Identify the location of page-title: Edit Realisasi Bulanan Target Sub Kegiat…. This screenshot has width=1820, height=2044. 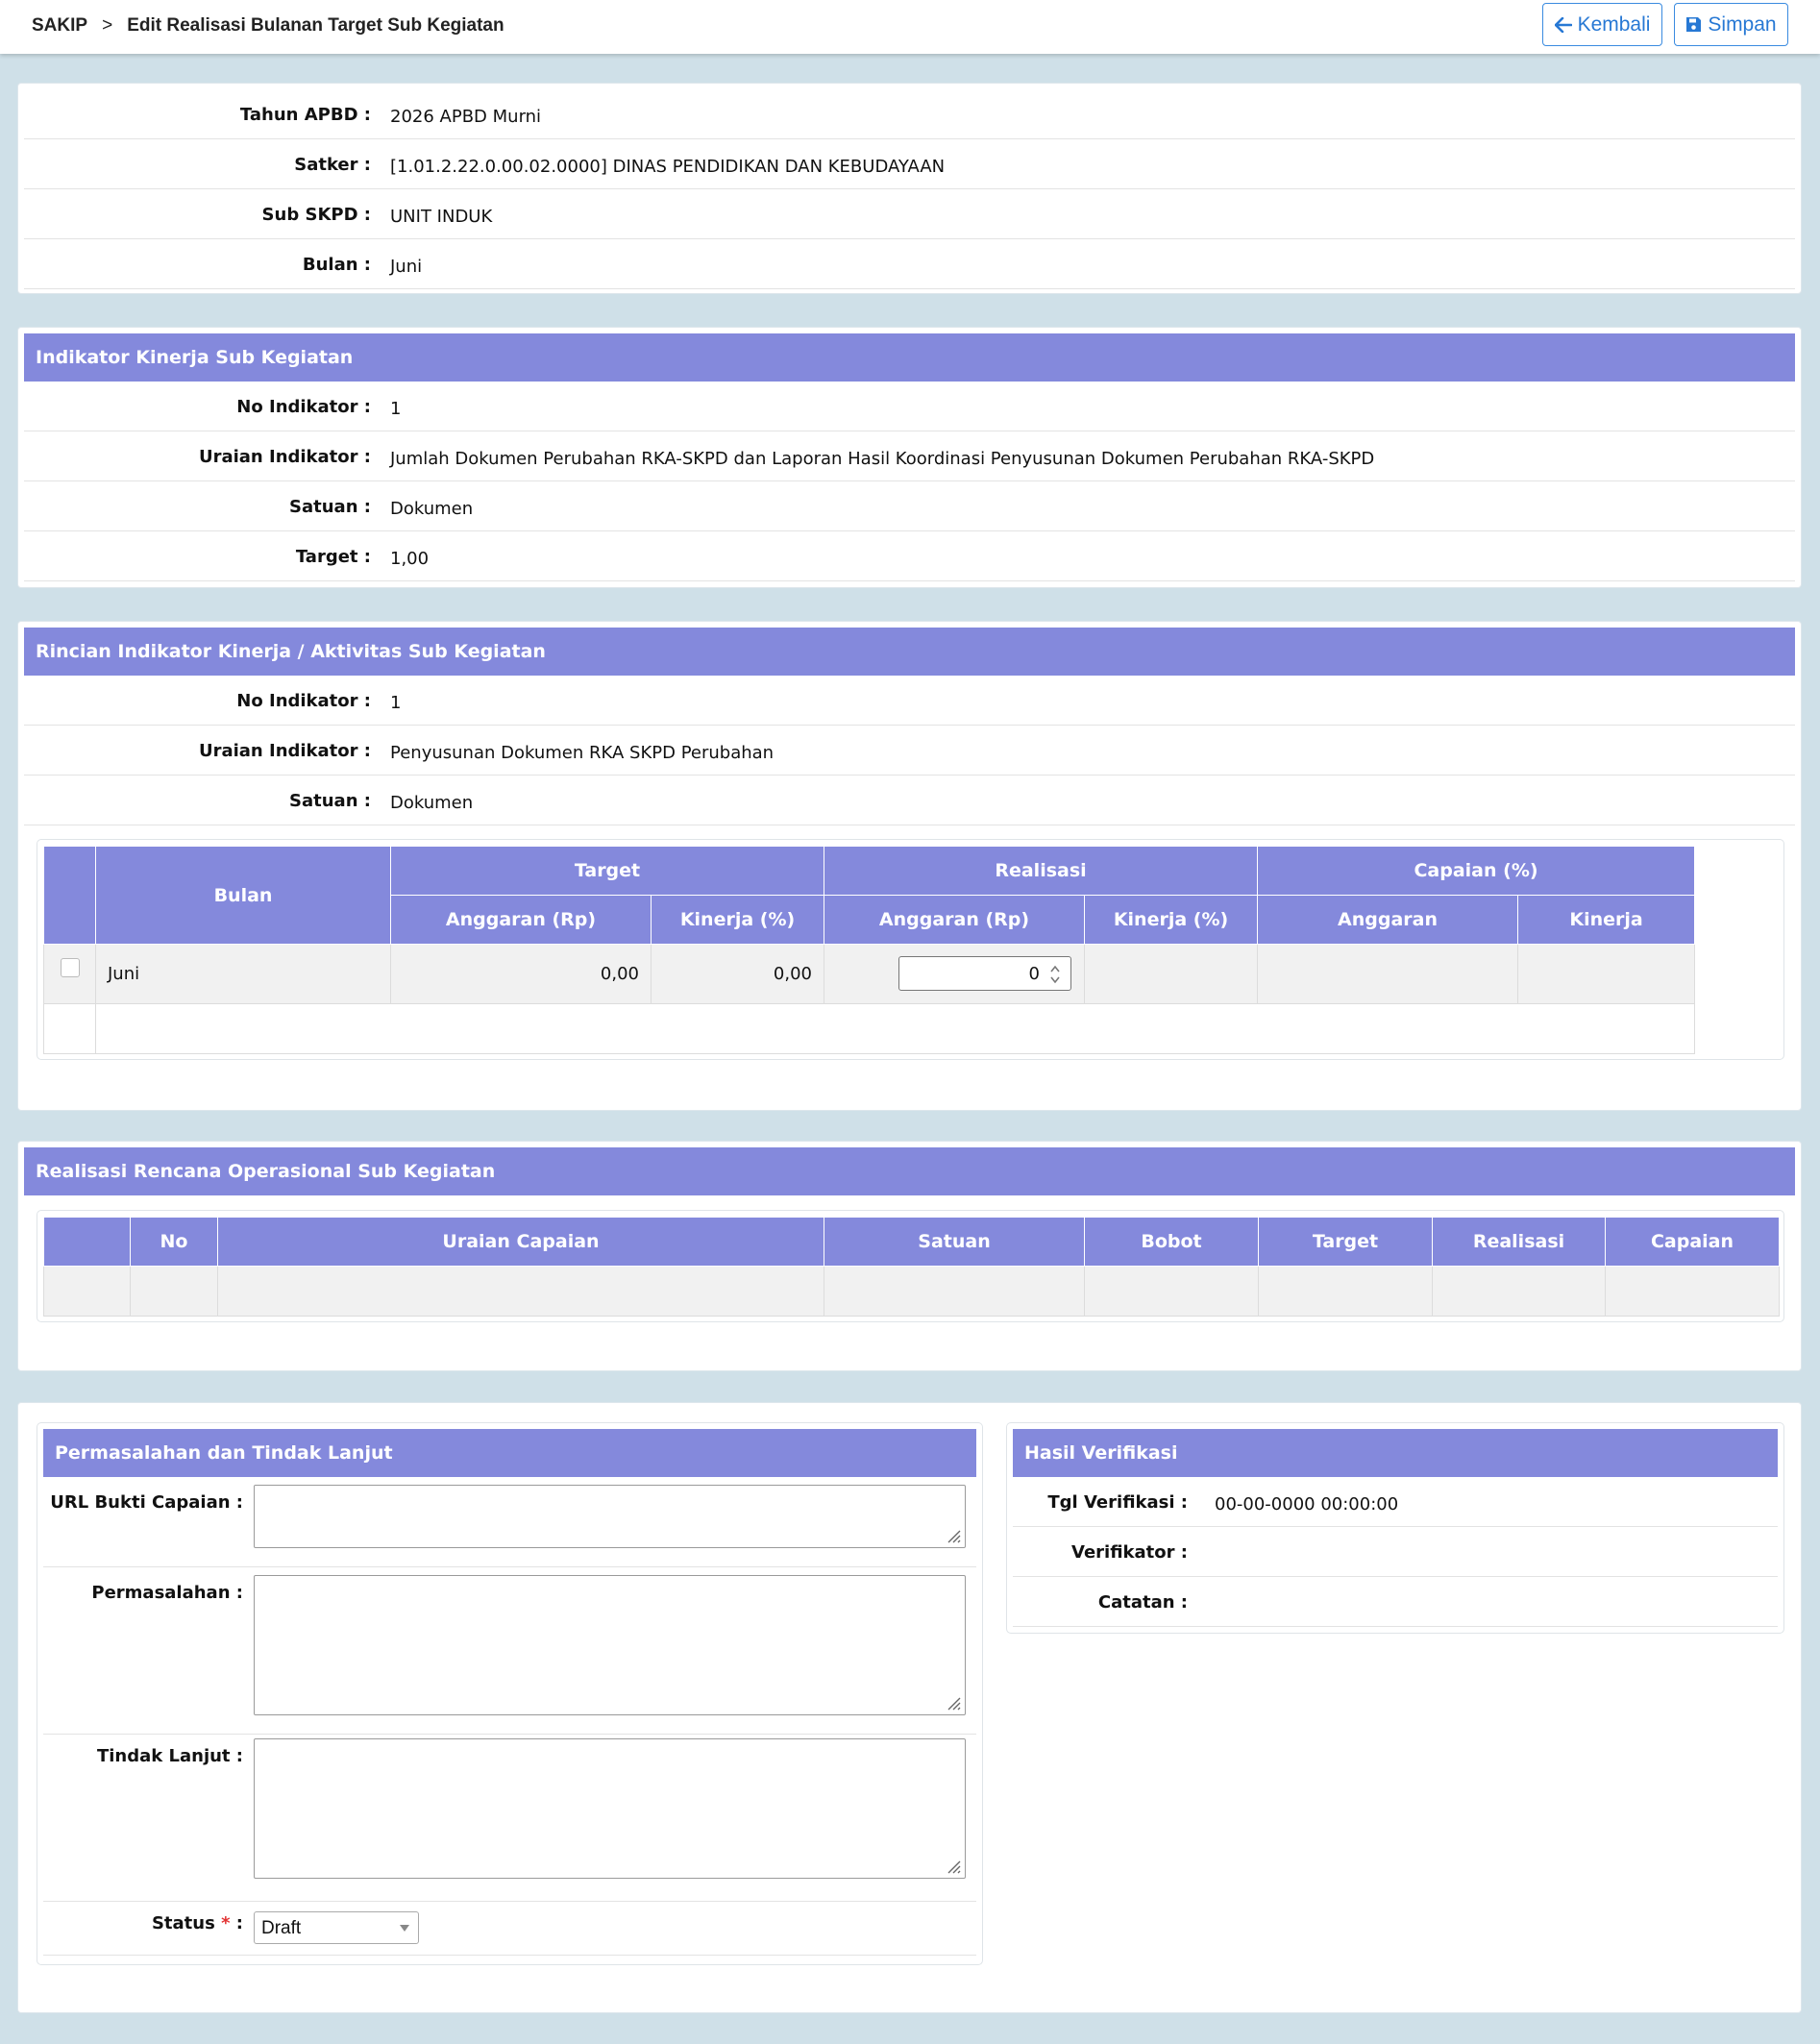
(315, 25).